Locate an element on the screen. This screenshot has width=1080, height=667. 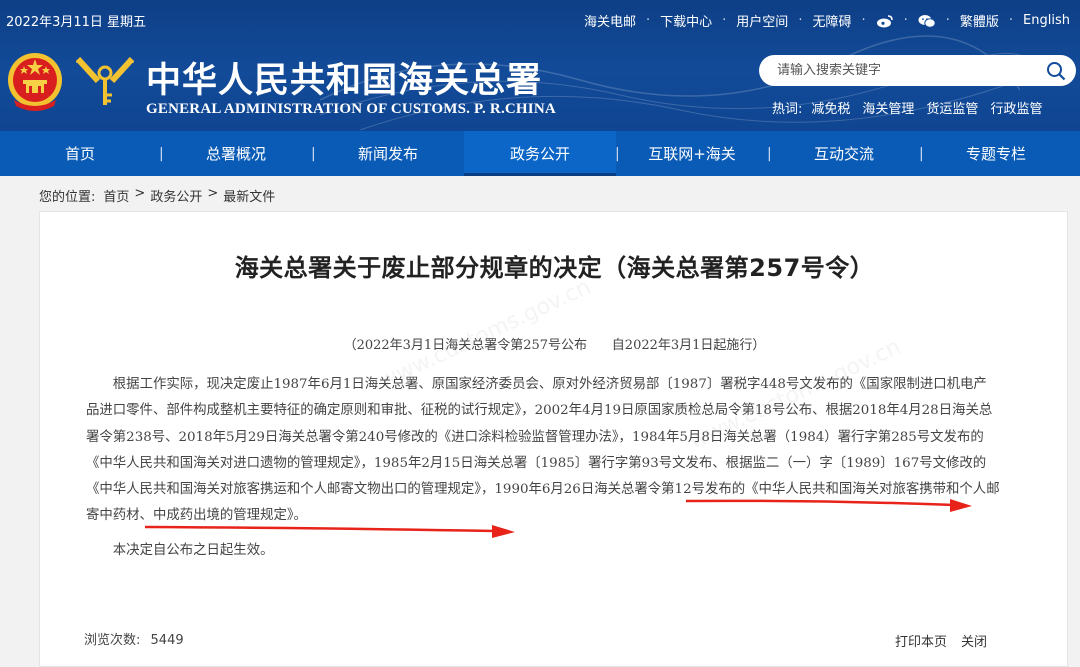
article-title: 海关总署关于废止部分规章的决定（海关总署第257号令） is located at coordinates (554, 268).